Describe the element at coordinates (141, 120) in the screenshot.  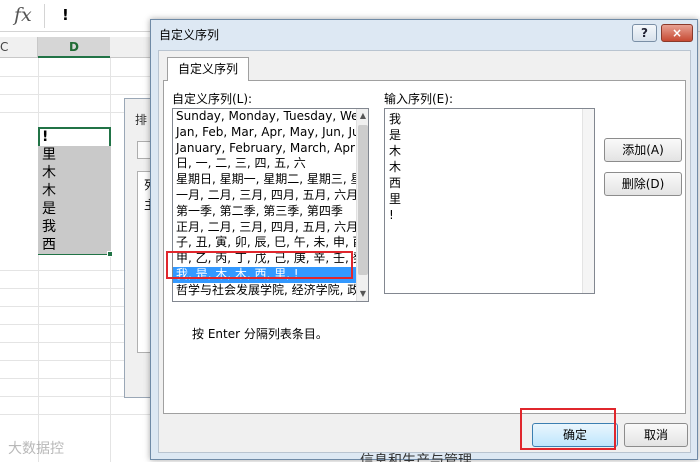
I see `sort-dialog-title: 排` at that location.